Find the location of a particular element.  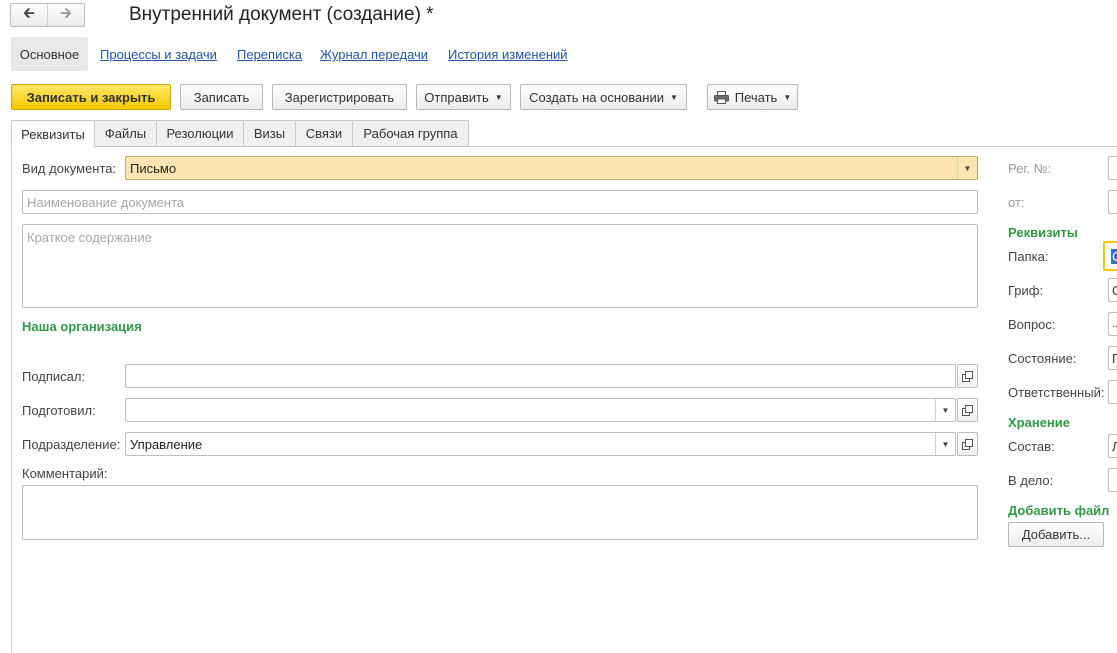

back-button: 🡰 is located at coordinates (29, 15).